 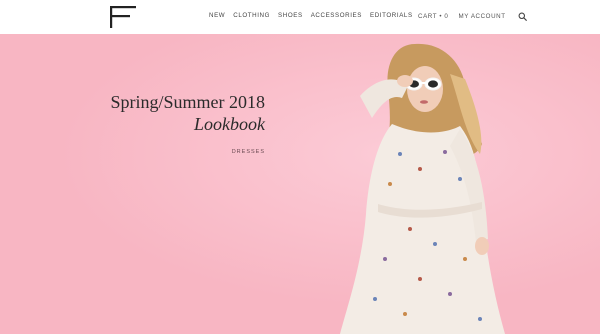 I want to click on brand-logo-icon, so click(x=123, y=17).